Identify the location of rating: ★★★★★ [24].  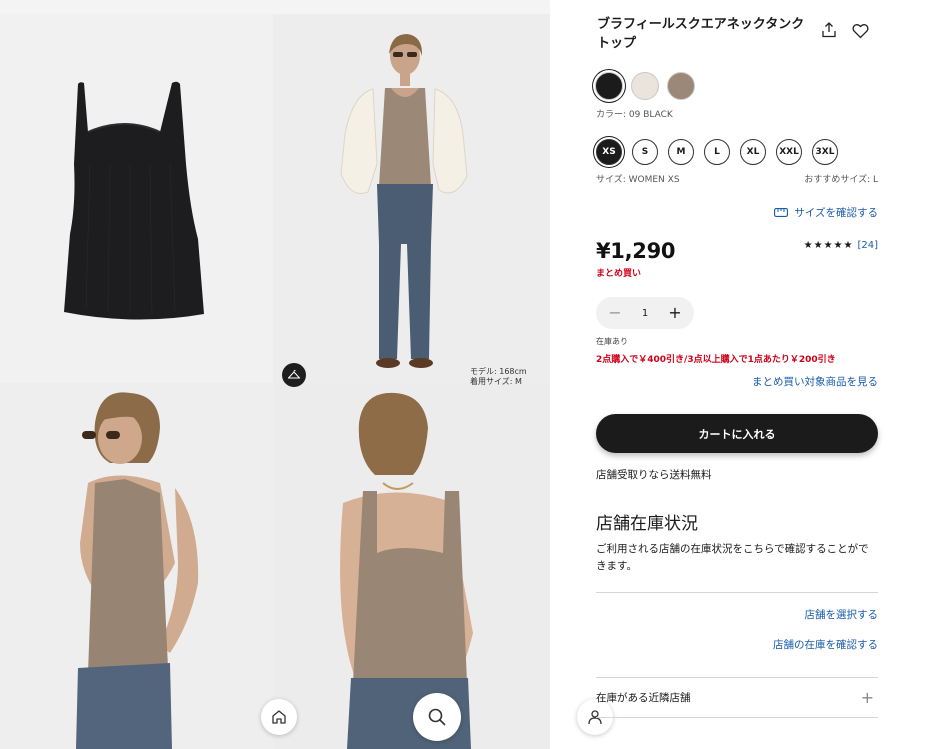
(841, 245).